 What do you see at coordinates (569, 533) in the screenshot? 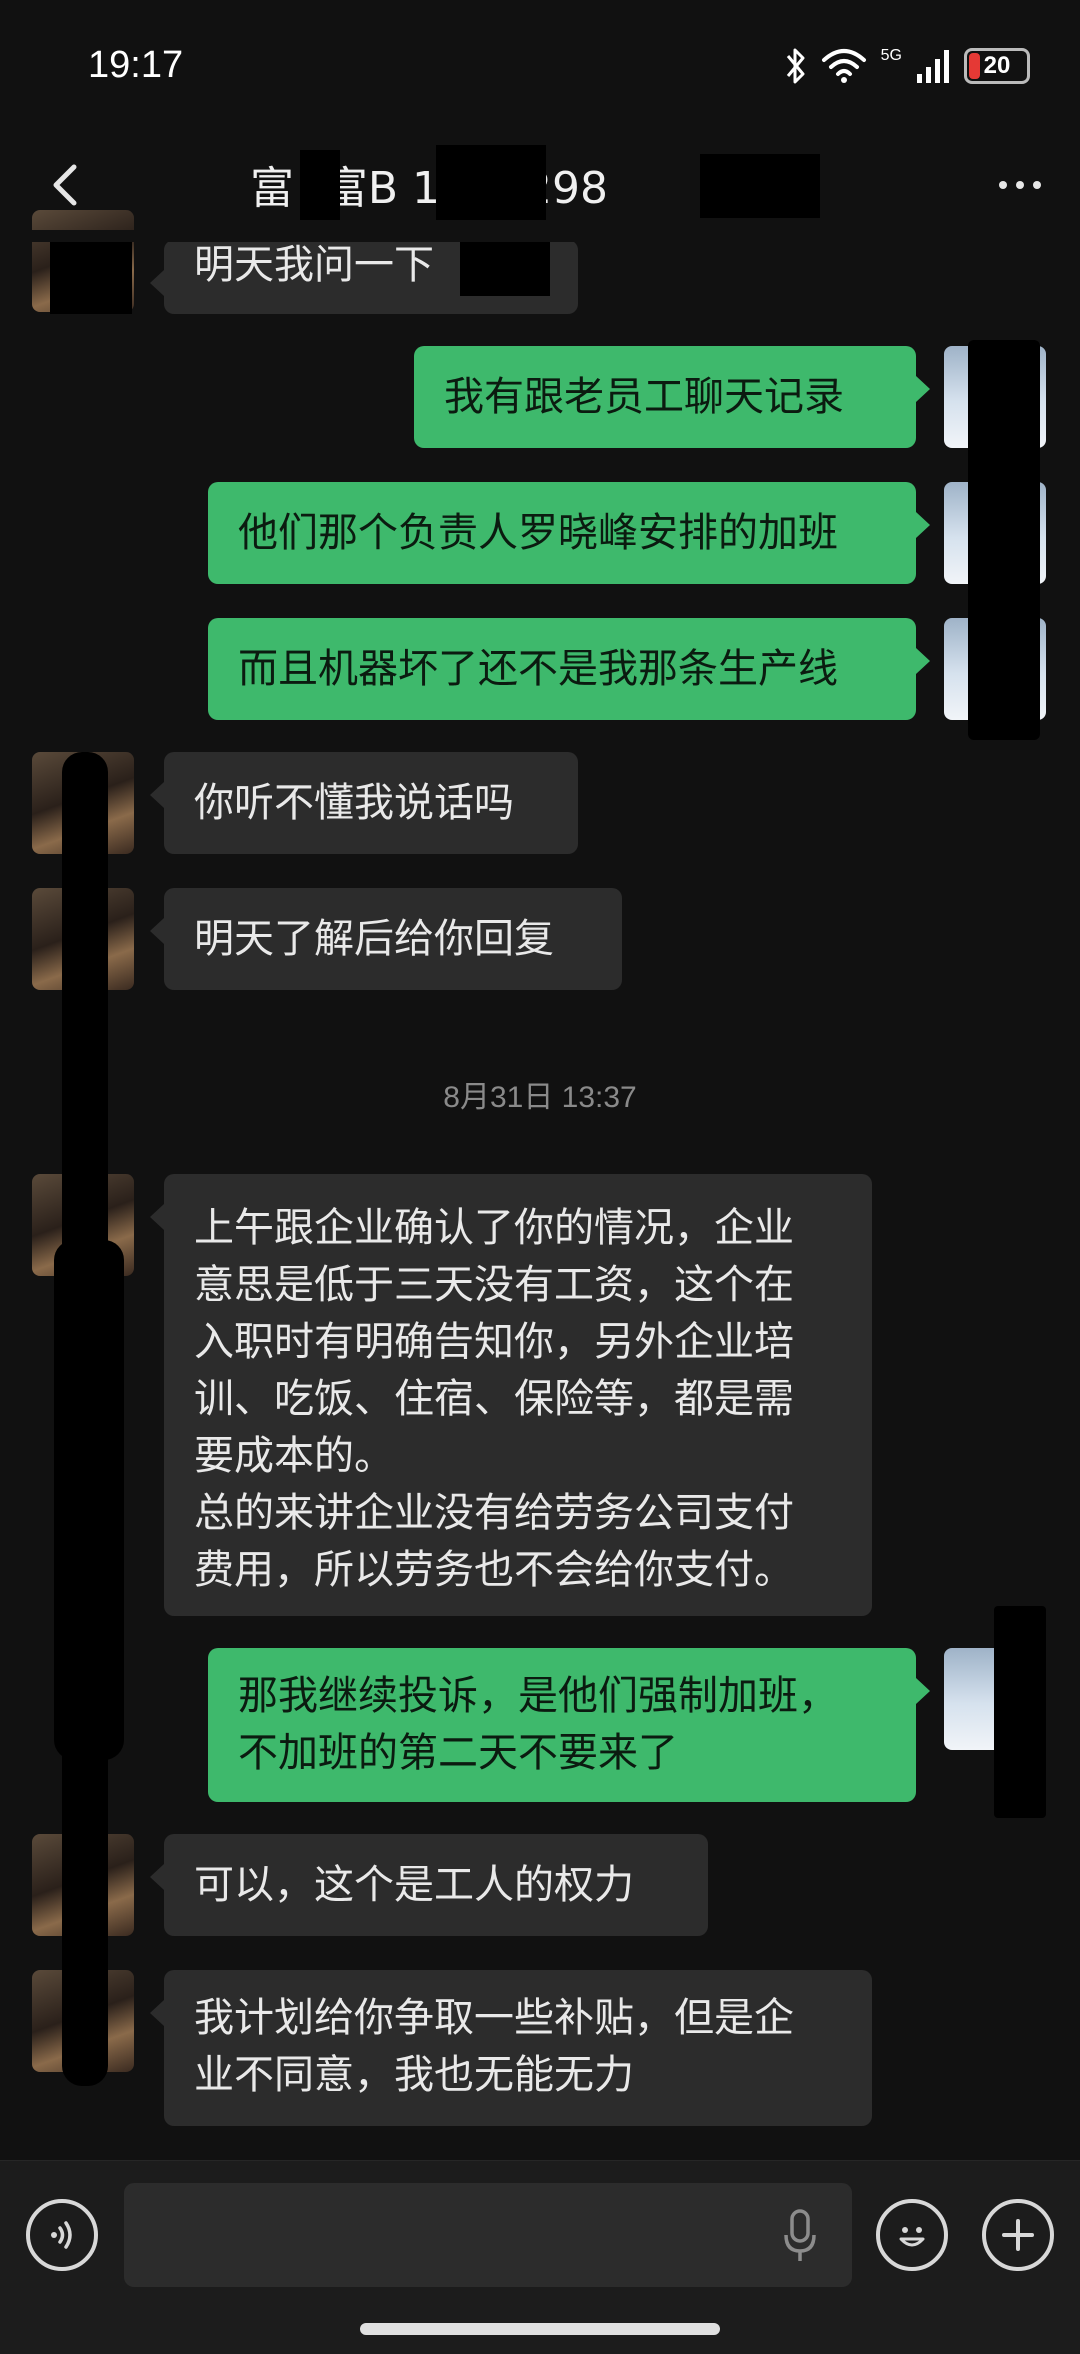
I see `outgoing-message-bubble: 他们那个负责人罗晓峰安排的加班` at bounding box center [569, 533].